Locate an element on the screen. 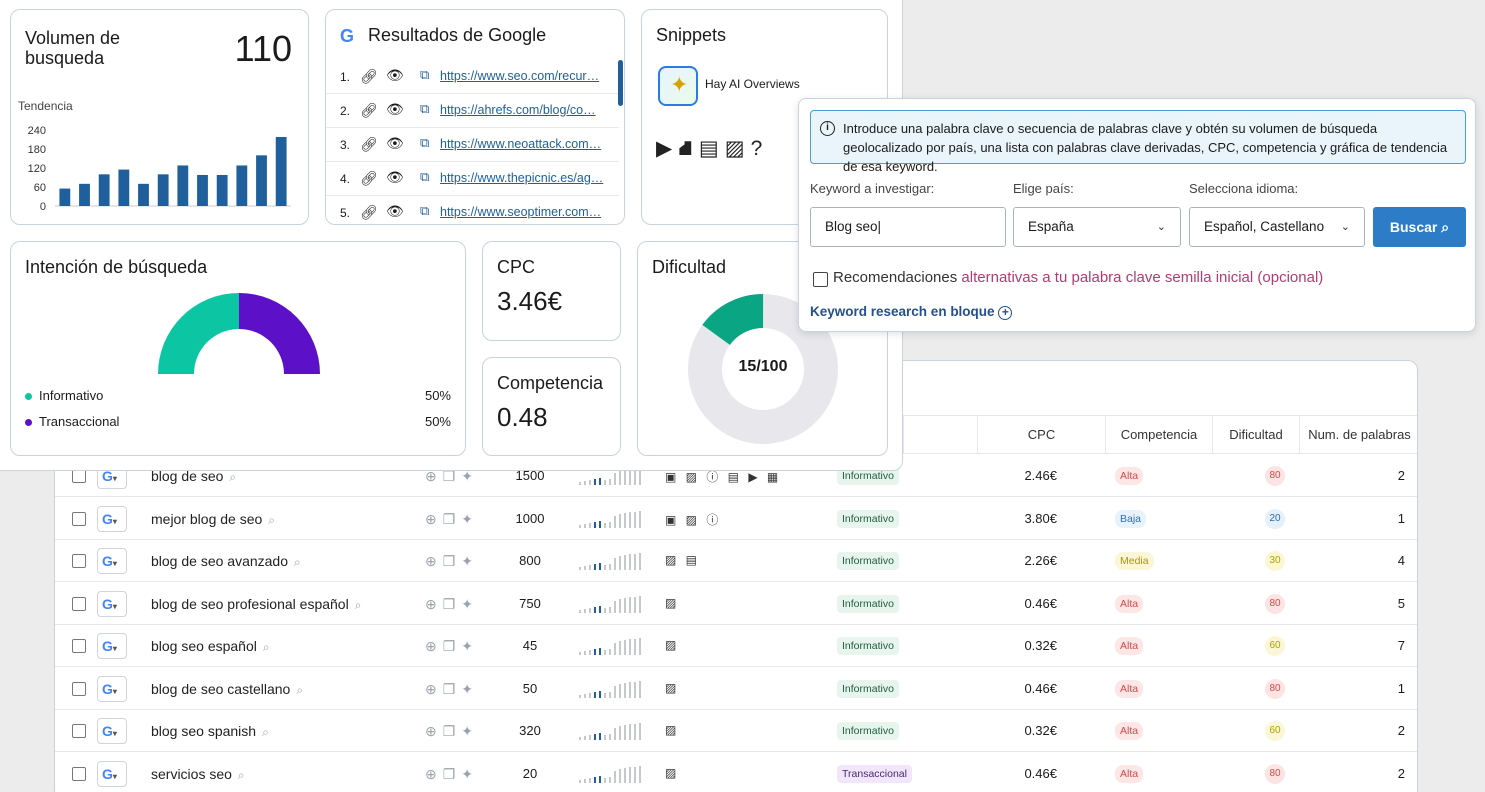  gauge-informativo is located at coordinates (198, 333).